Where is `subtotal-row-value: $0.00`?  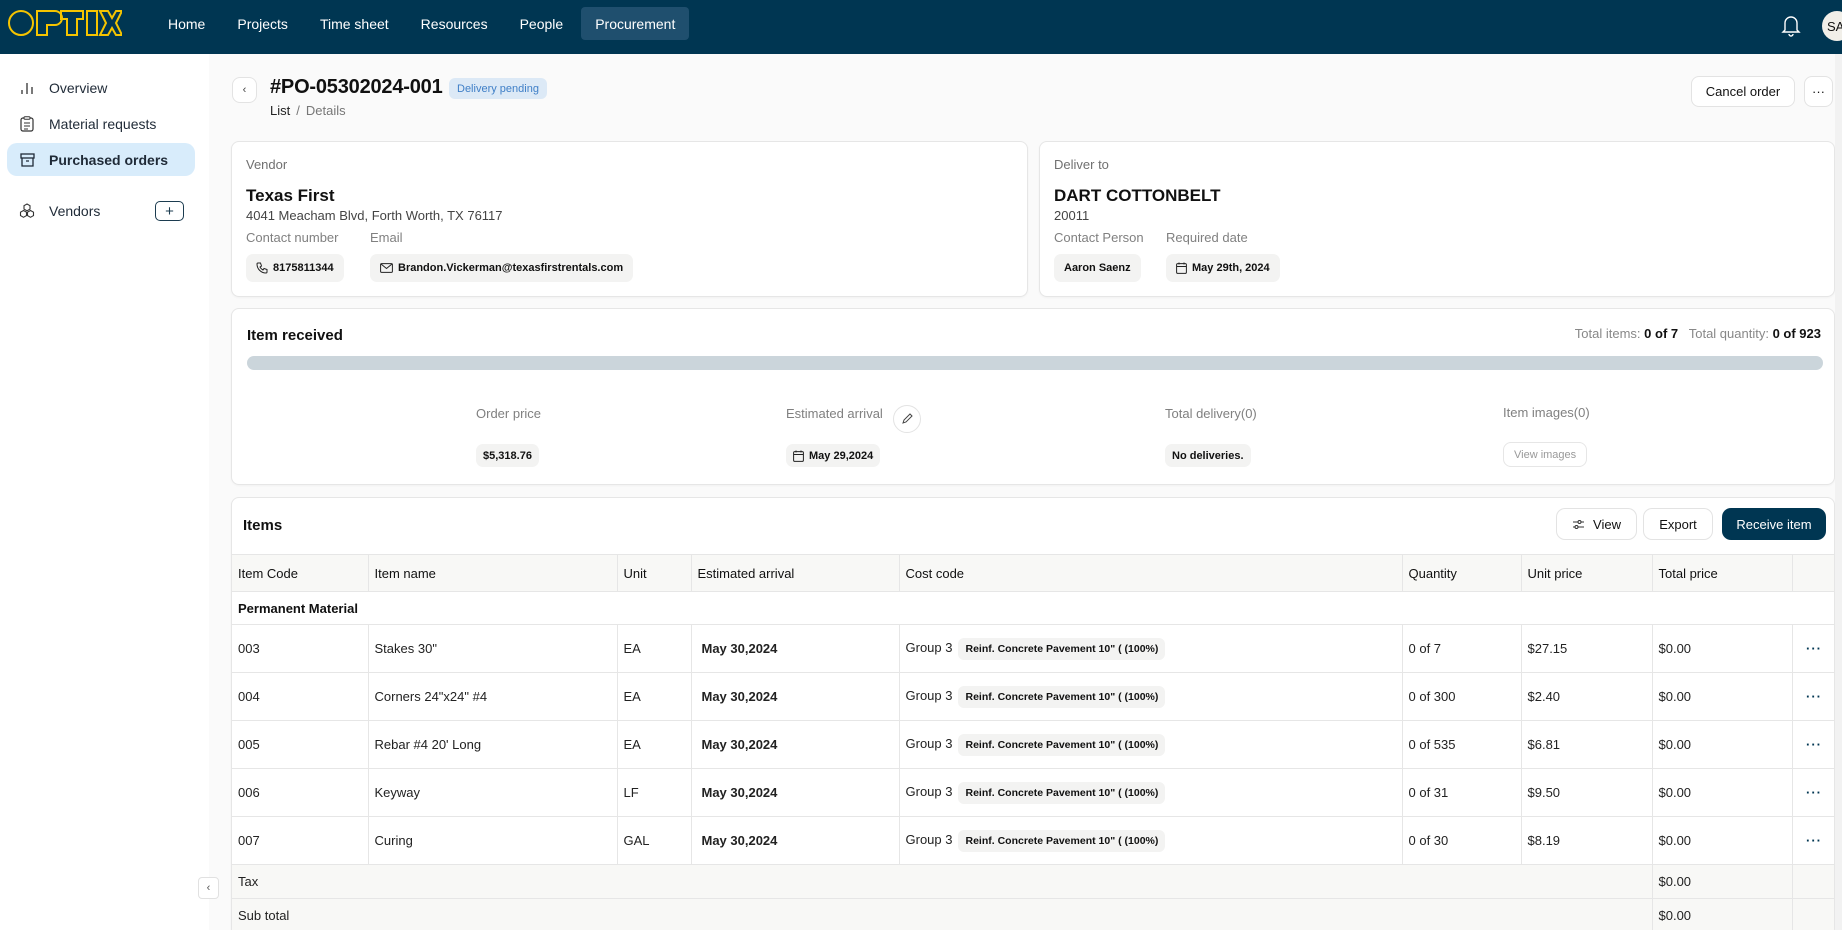 subtotal-row-value: $0.00 is located at coordinates (1722, 914).